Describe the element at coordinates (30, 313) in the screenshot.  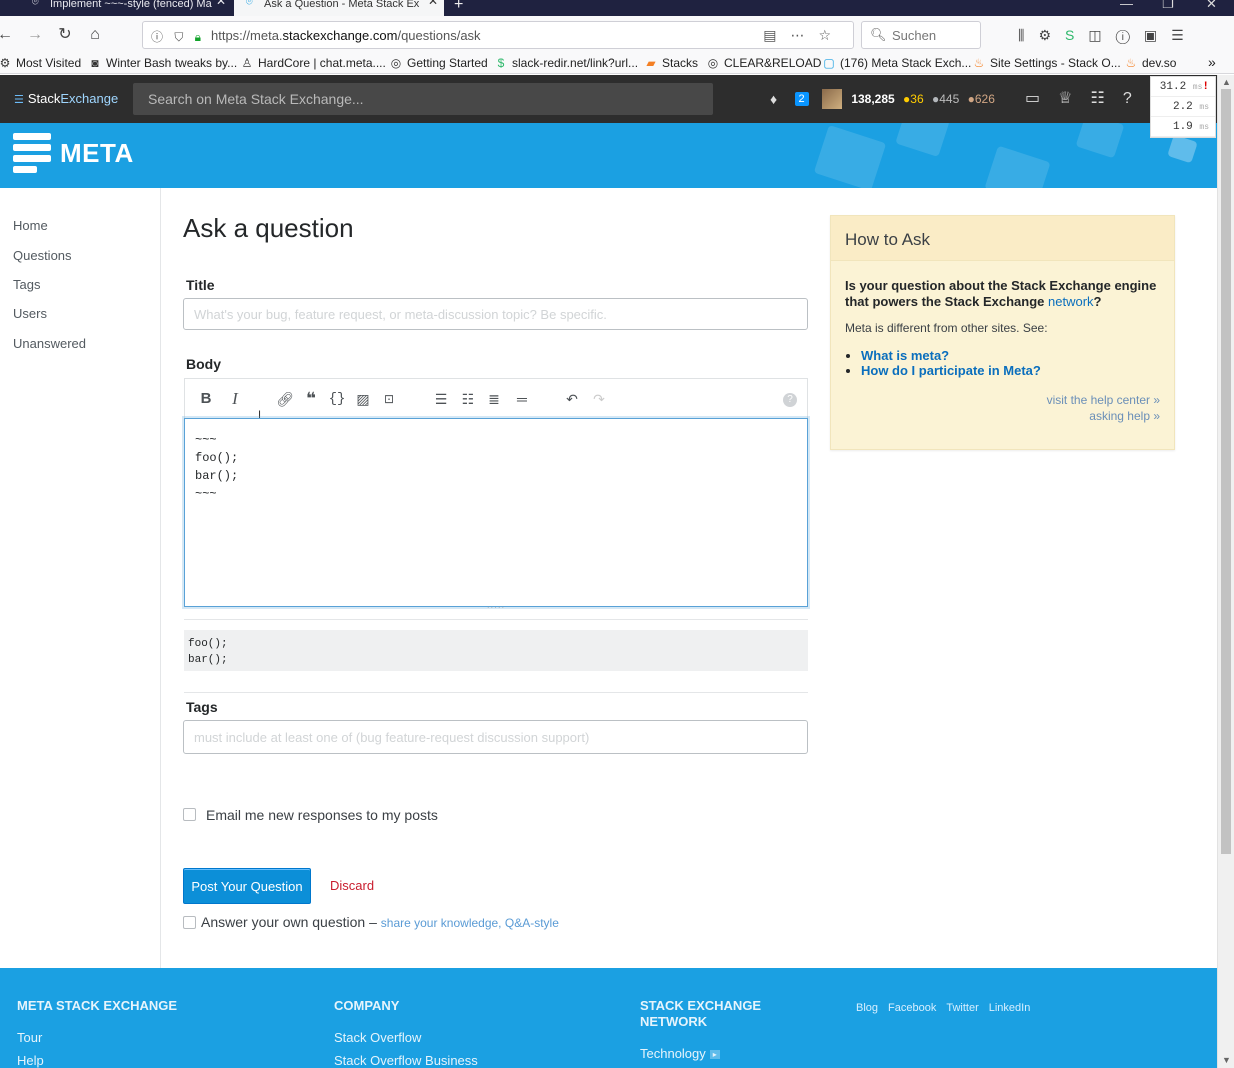
I see `nav-users: Users` at that location.